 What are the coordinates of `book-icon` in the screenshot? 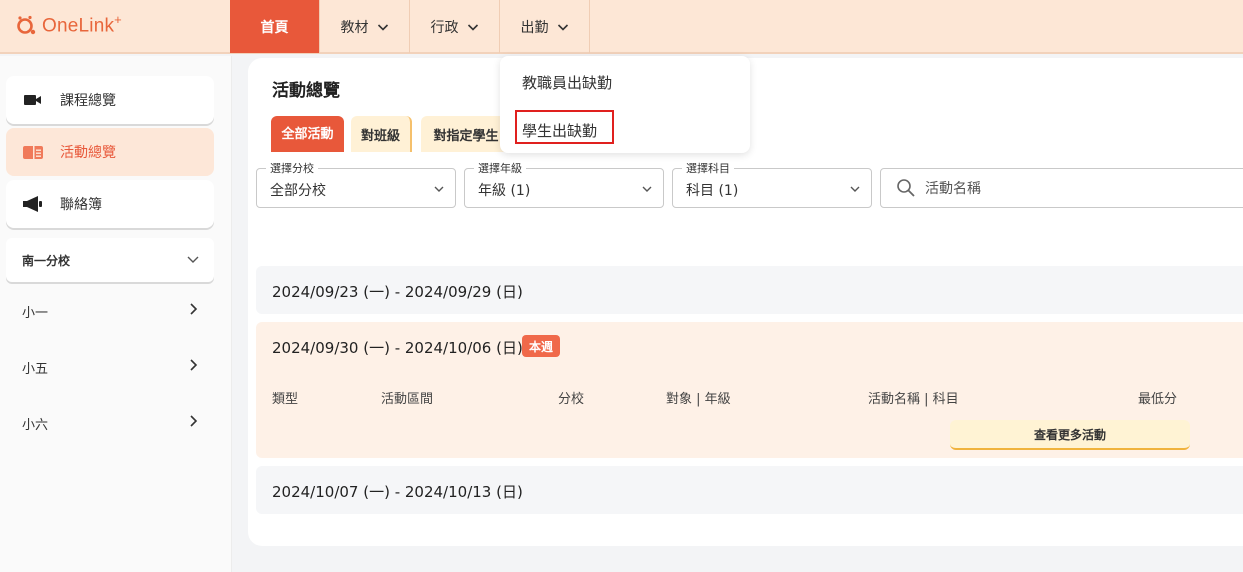 It's located at (33, 152).